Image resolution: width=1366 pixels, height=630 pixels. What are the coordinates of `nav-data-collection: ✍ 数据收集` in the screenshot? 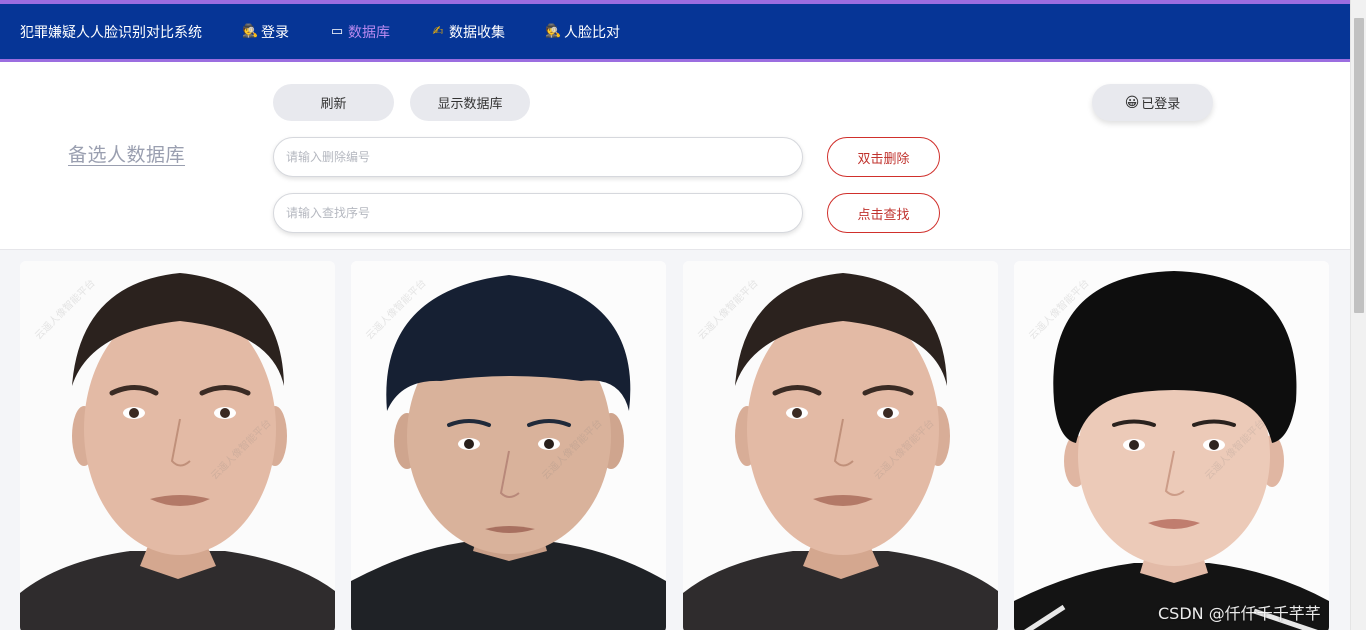 It's located at (467, 32).